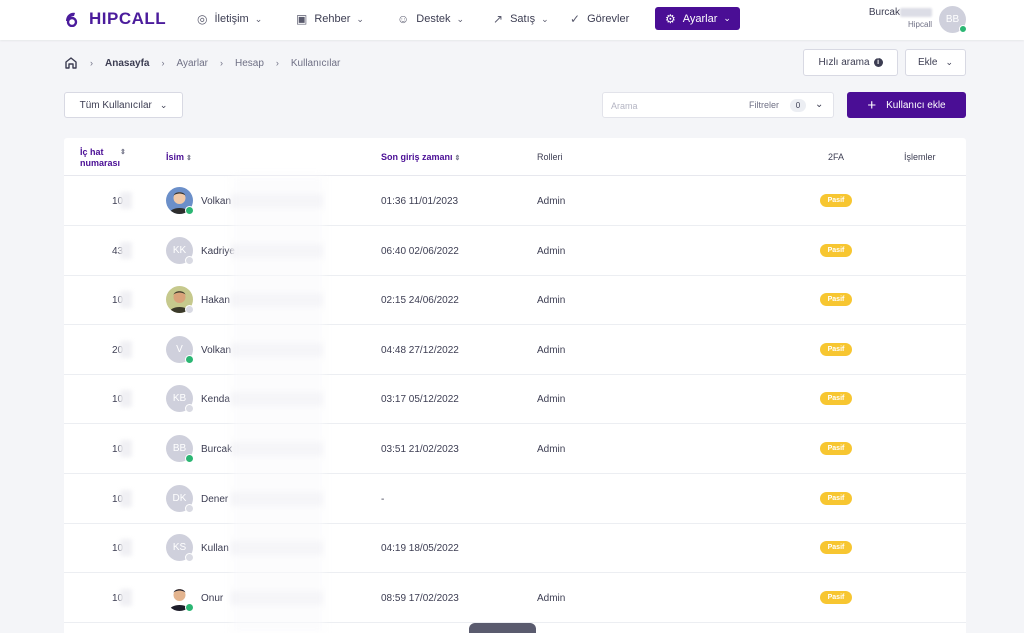  What do you see at coordinates (515, 499) in the screenshot?
I see `table-row: 10 DK Dener - Pasif` at bounding box center [515, 499].